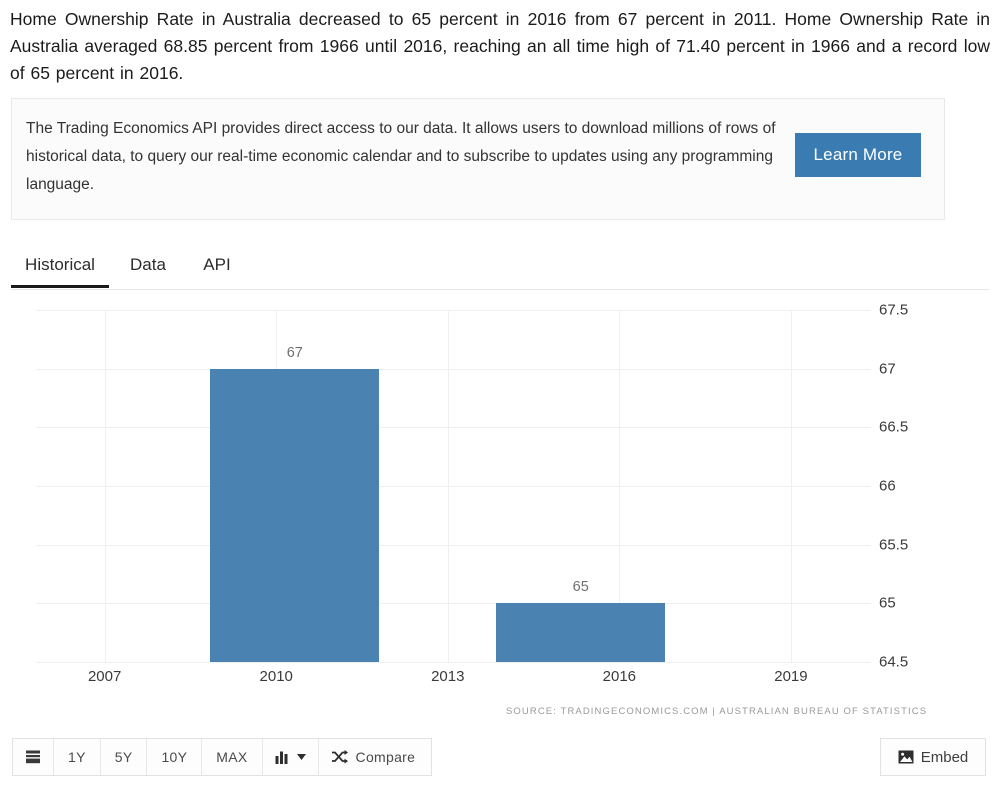  I want to click on chevron-down-icon, so click(301, 757).